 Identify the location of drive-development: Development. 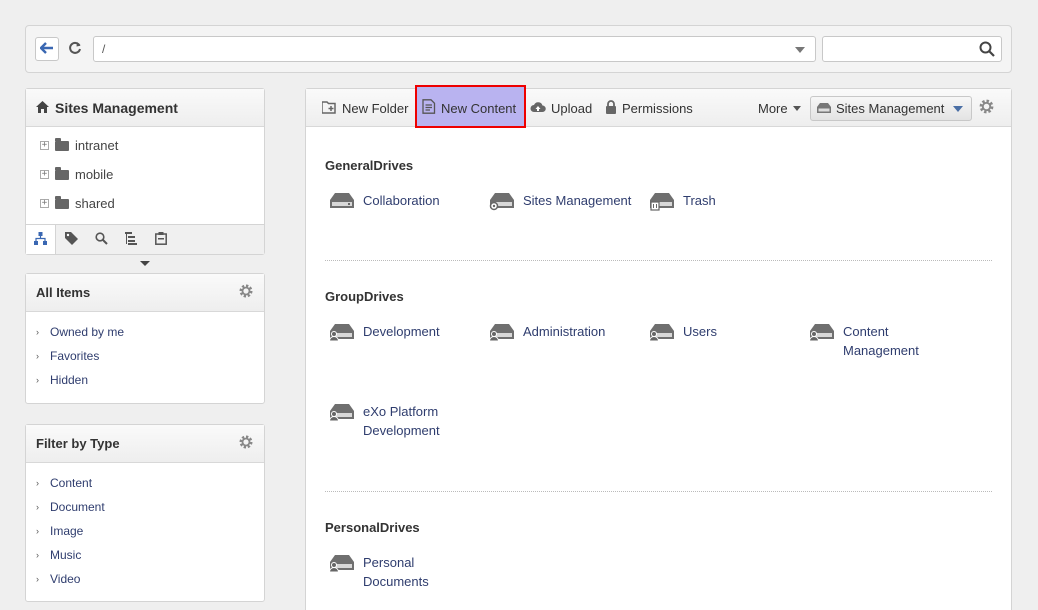
(408, 332).